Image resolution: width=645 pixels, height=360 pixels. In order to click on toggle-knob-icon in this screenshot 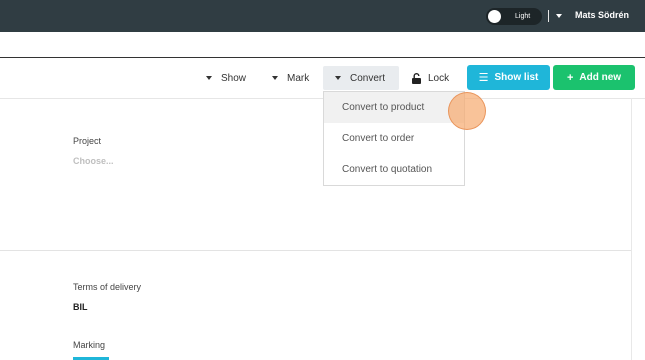, I will do `click(494, 16)`.